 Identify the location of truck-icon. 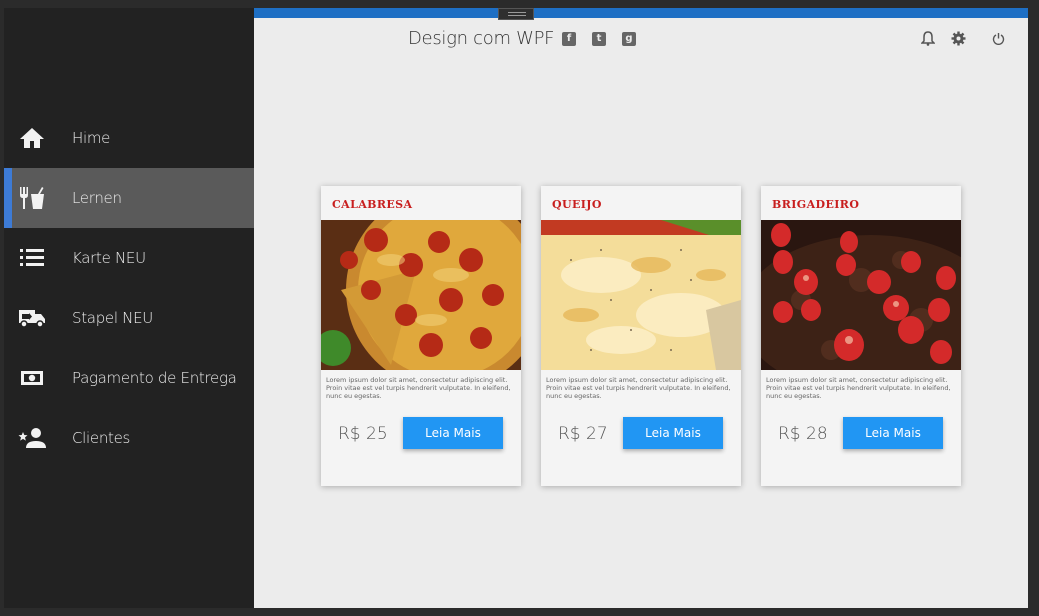
(32, 318).